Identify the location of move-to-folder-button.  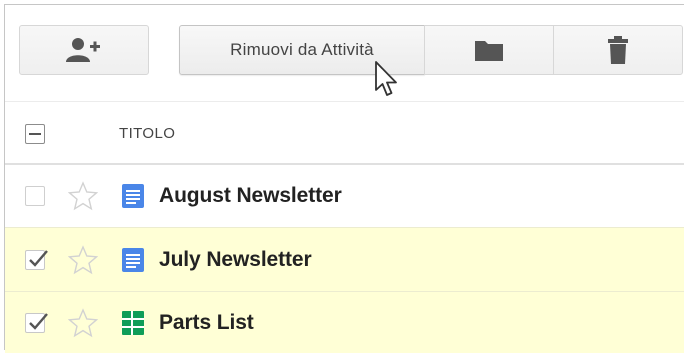
(489, 50).